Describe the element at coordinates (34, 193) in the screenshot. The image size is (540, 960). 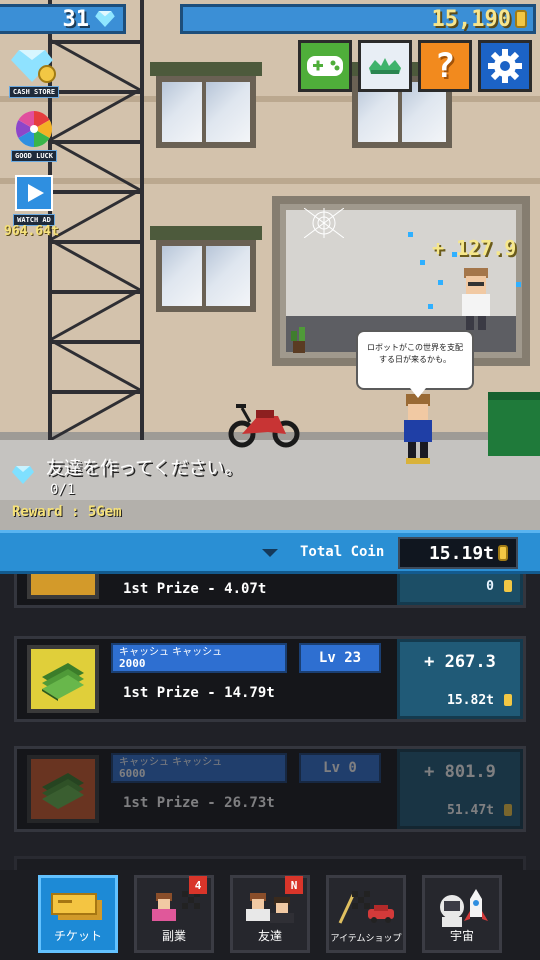
I see `video-play-icon` at that location.